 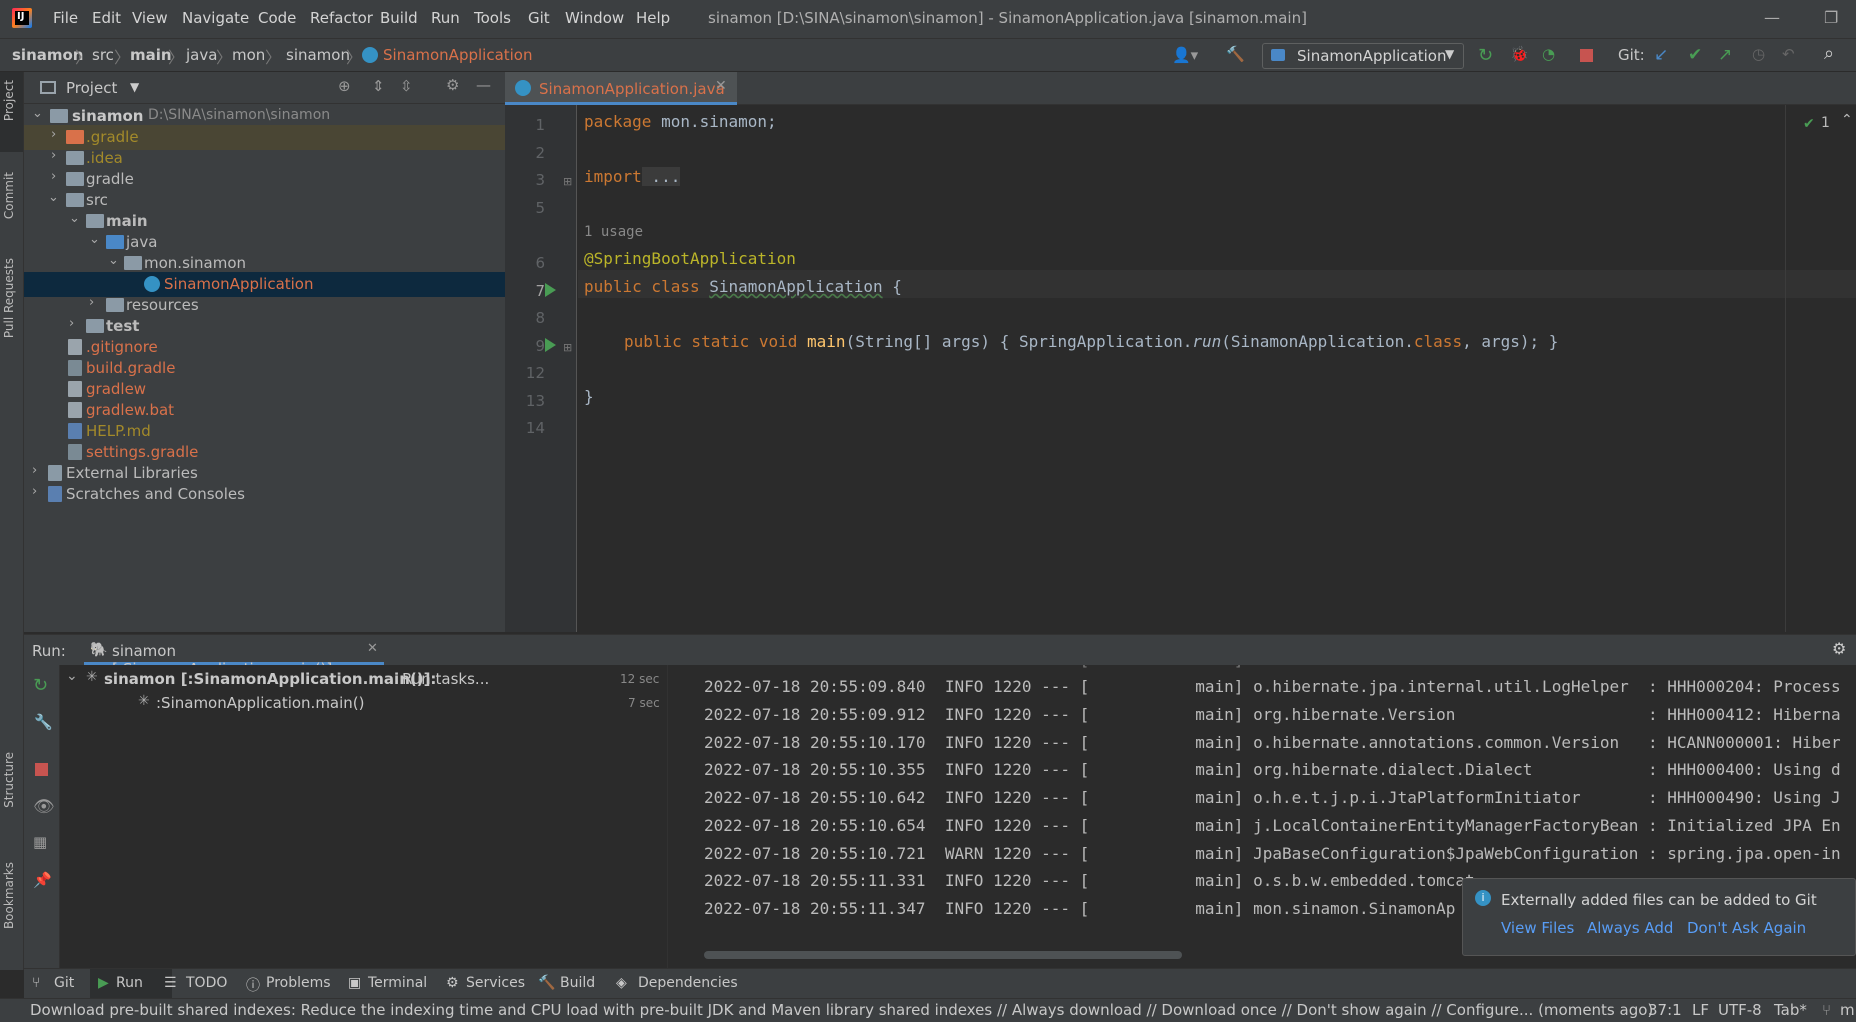 I want to click on eye-icon: 👁, so click(x=44, y=807).